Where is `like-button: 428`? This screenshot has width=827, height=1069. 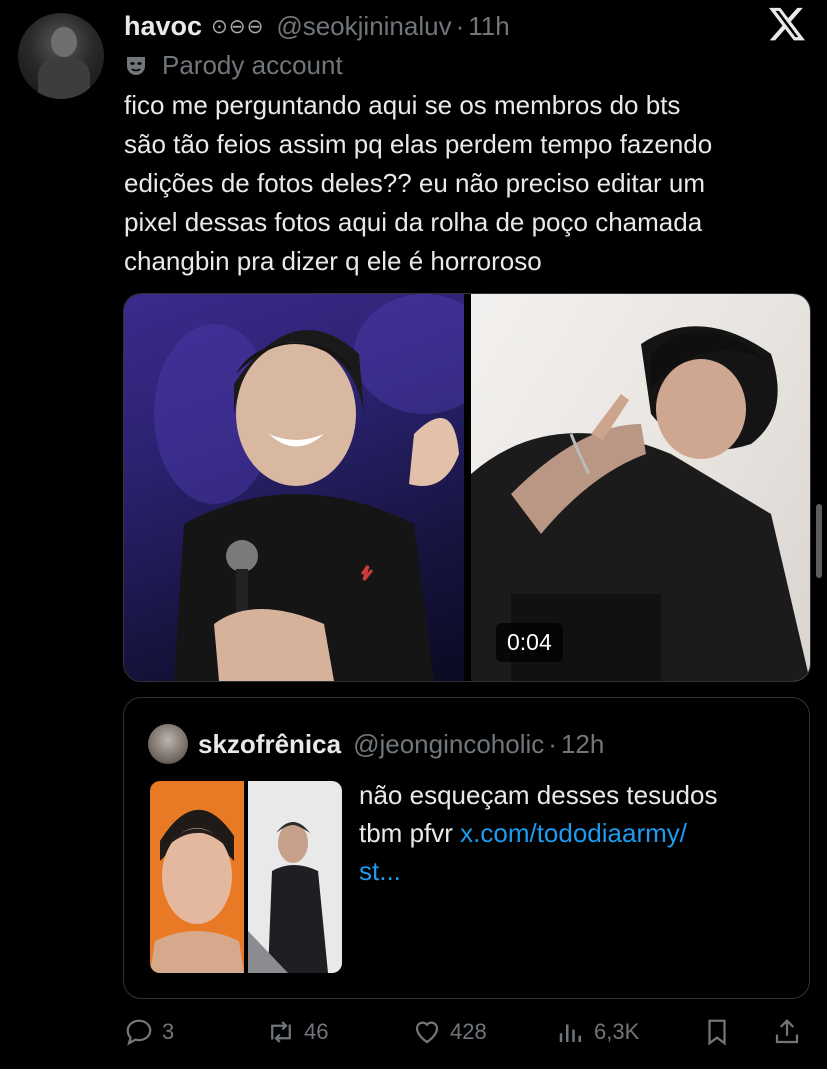
like-button: 428 is located at coordinates (449, 1032).